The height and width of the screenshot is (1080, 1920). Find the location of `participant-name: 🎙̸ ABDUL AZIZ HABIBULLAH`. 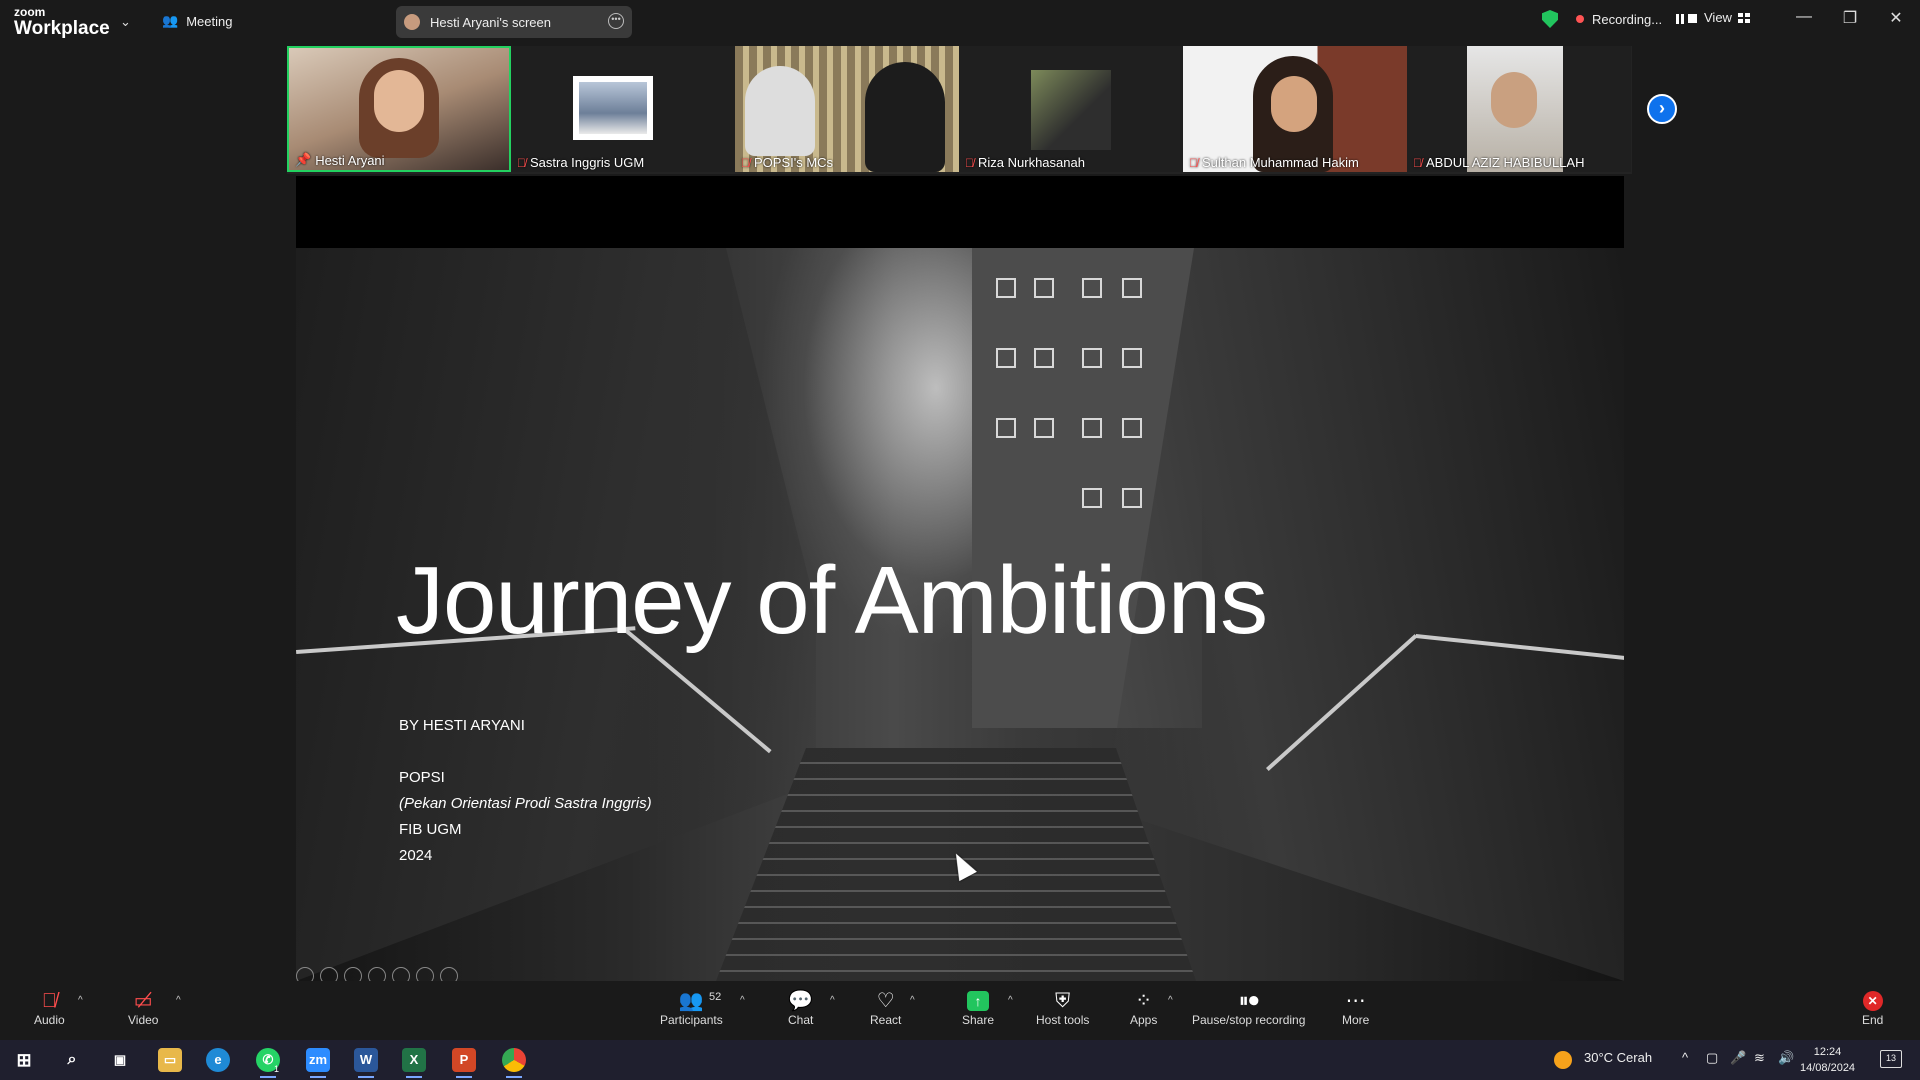

participant-name: 🎙̸ ABDUL AZIZ HABIBULLAH is located at coordinates (1498, 162).